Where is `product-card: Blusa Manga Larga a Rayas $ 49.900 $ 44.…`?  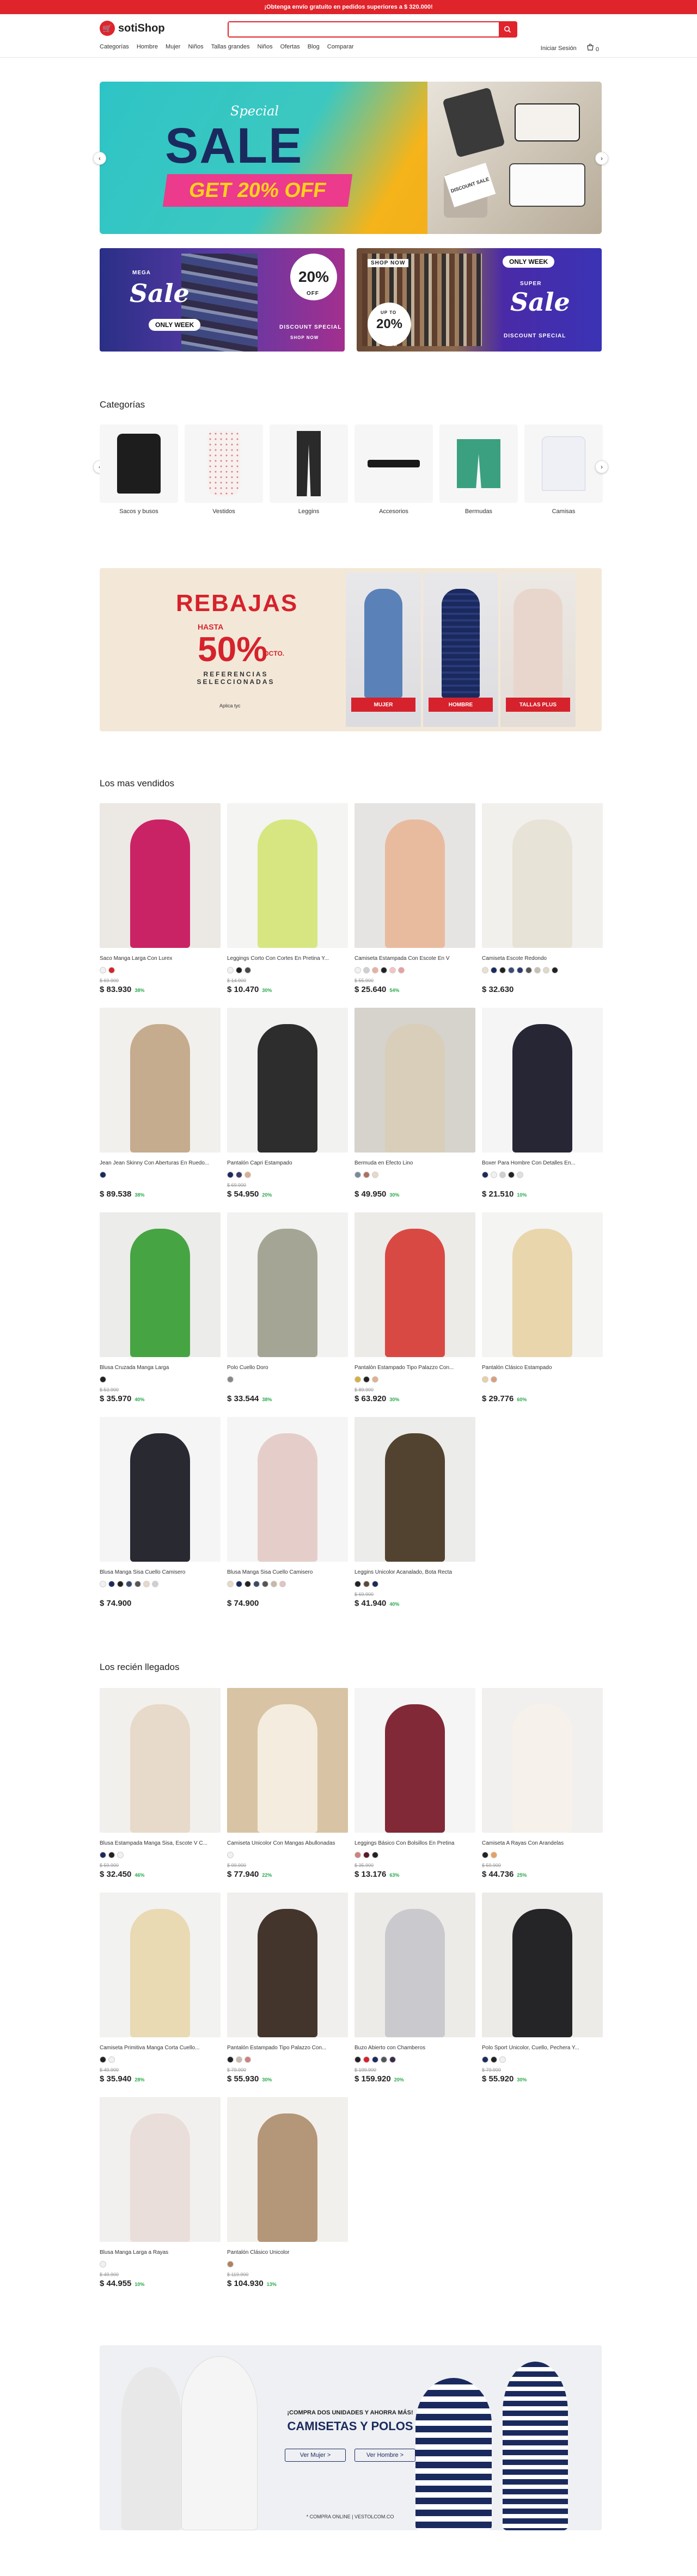
product-card: Blusa Manga Larga a Rayas $ 49.900 $ 44.… is located at coordinates (160, 2196).